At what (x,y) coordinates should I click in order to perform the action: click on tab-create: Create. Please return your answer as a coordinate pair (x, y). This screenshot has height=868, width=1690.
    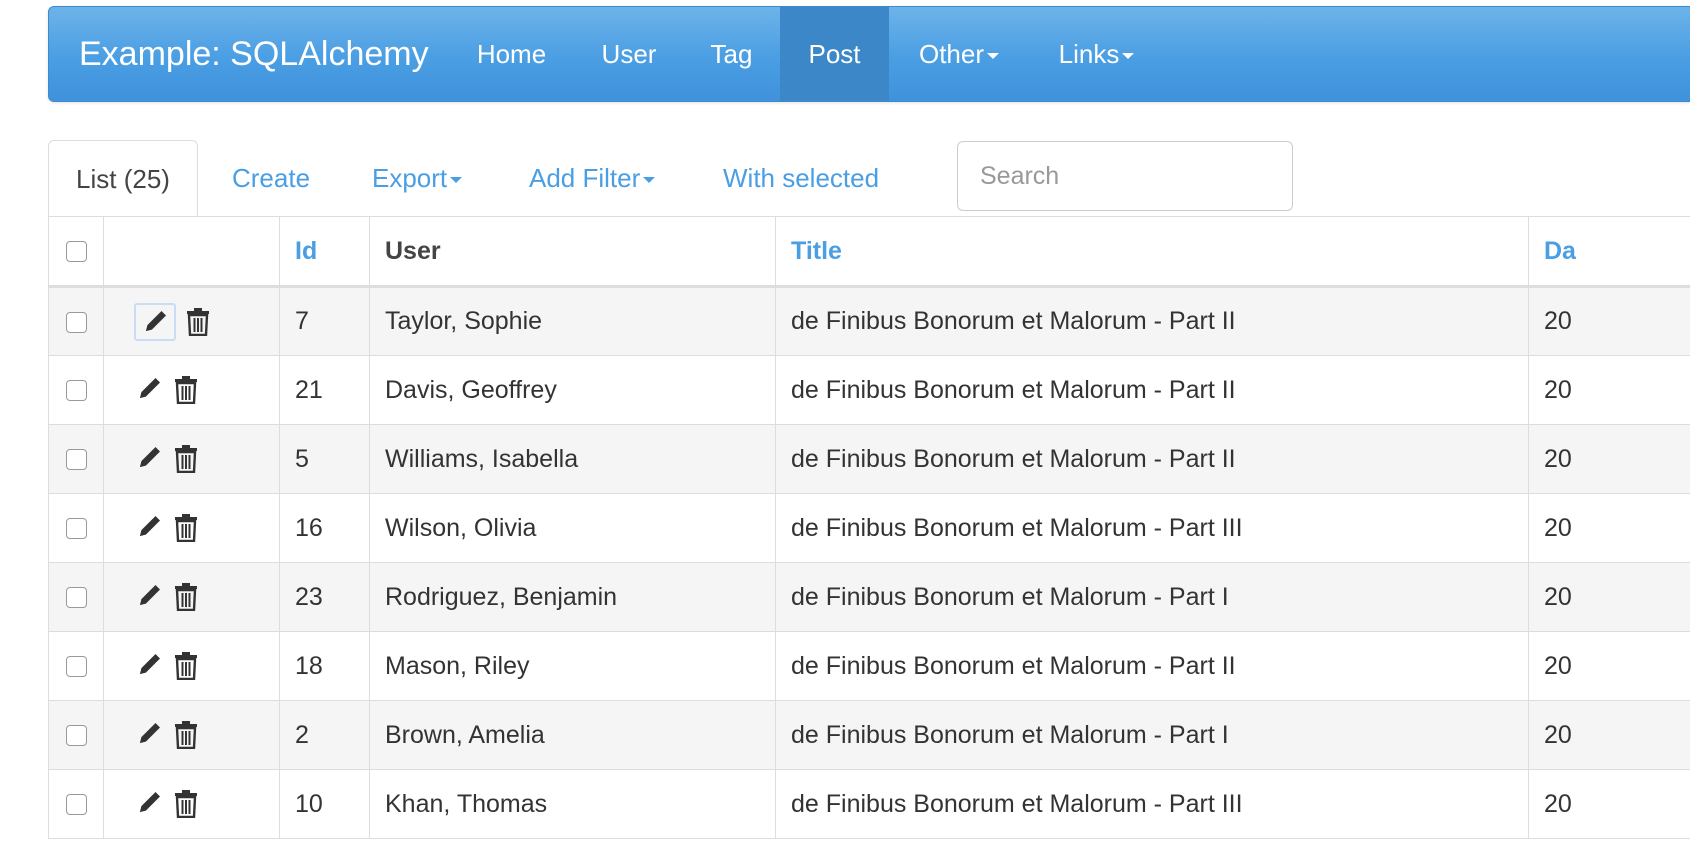
    Looking at the image, I should click on (271, 178).